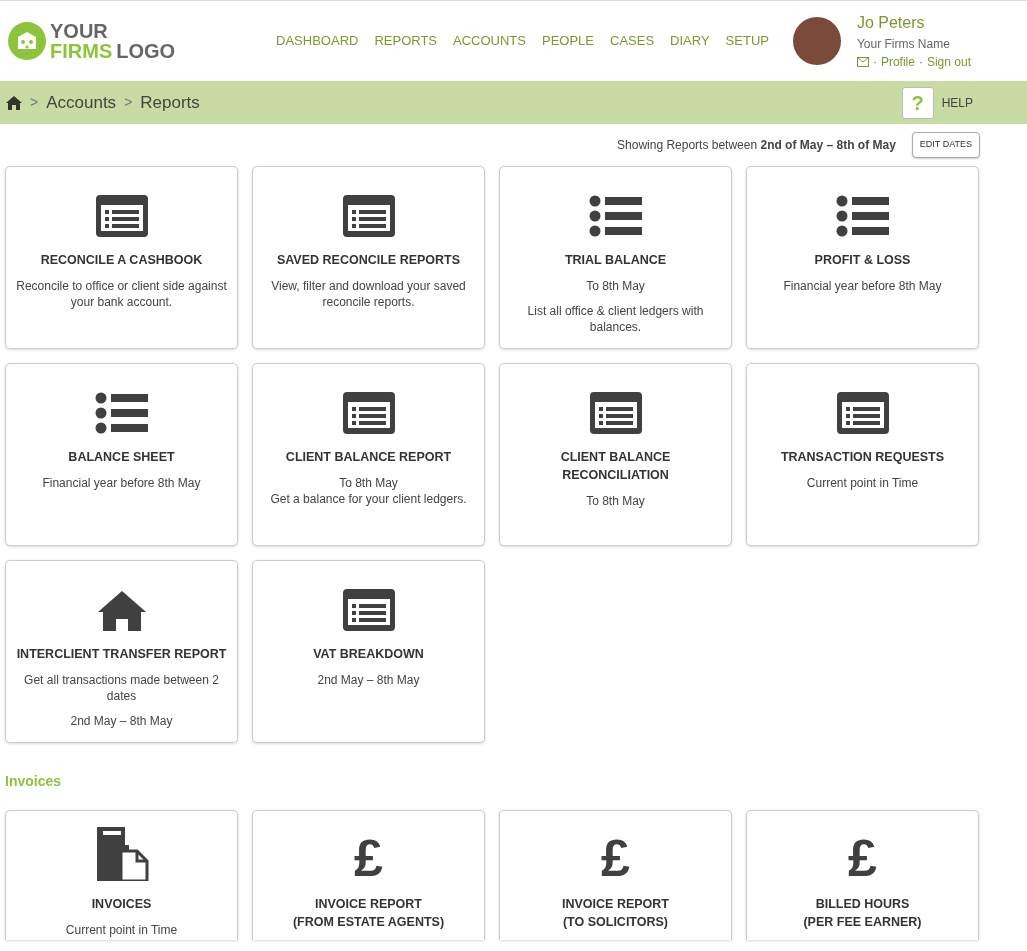 Image resolution: width=1027 pixels, height=951 pixels. Describe the element at coordinates (368, 913) in the screenshot. I see `report-title: INVOICE REPORT (FROM ESTATE AGENTS)` at that location.